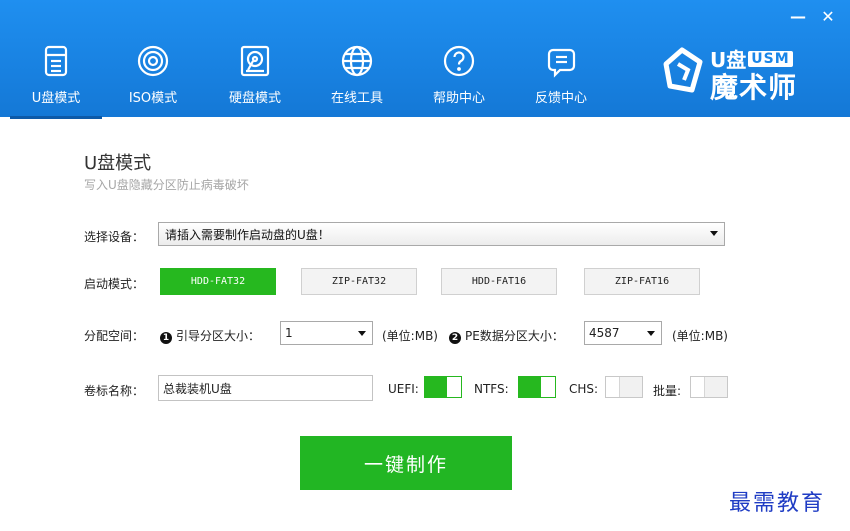 This screenshot has height=531, width=850. What do you see at coordinates (210, 335) in the screenshot?
I see `boot-partition-label: 1 引导分区大小：` at bounding box center [210, 335].